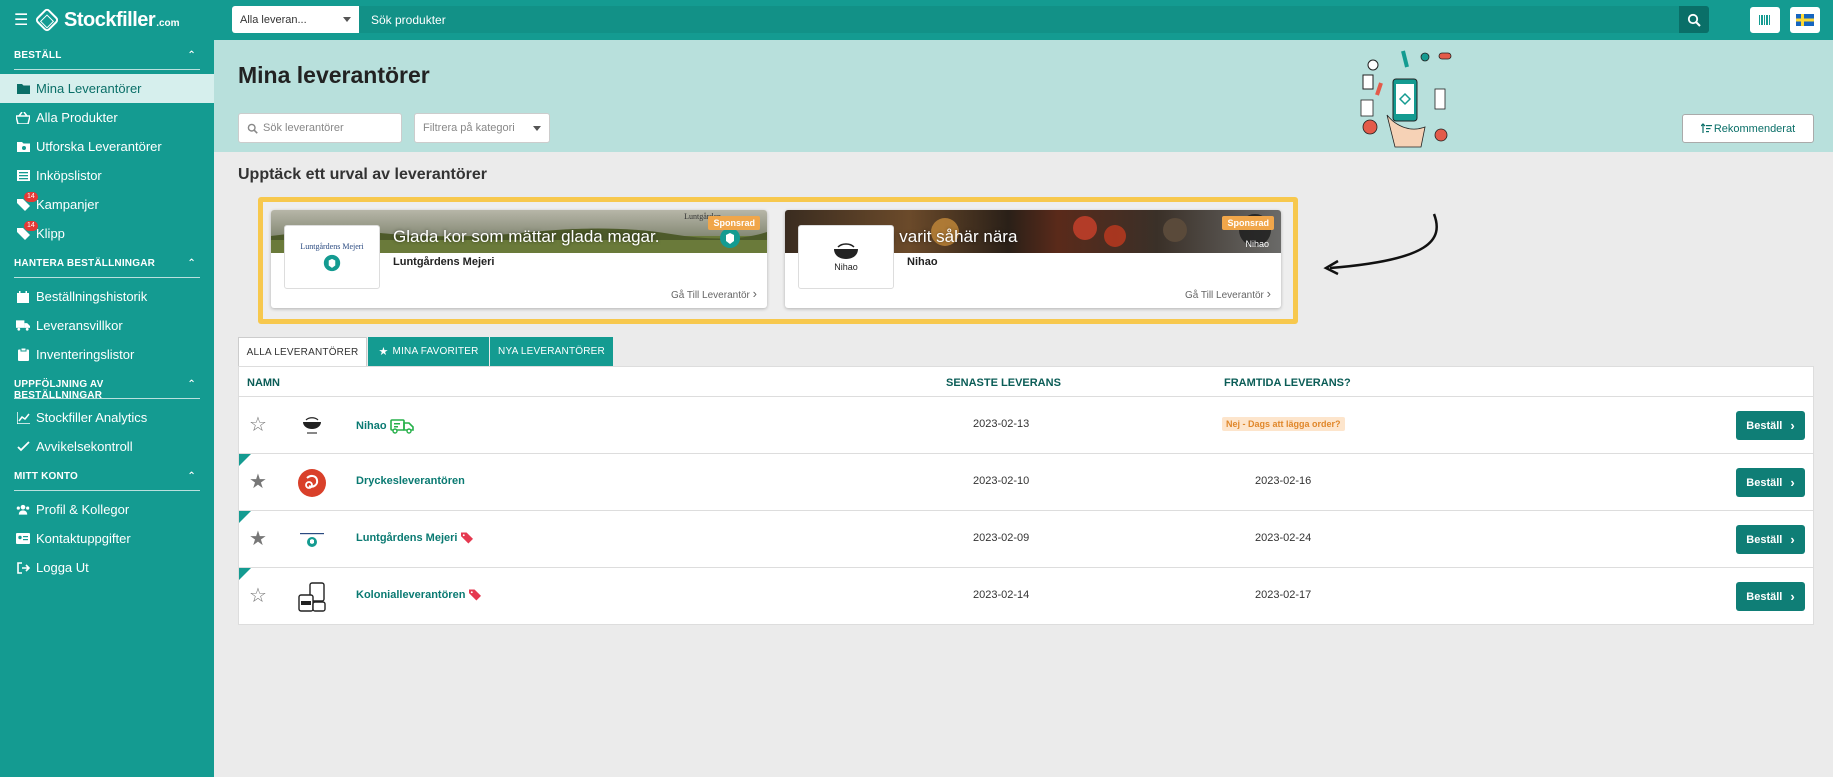 Image resolution: width=1833 pixels, height=777 pixels. I want to click on truck-icon, so click(401, 426).